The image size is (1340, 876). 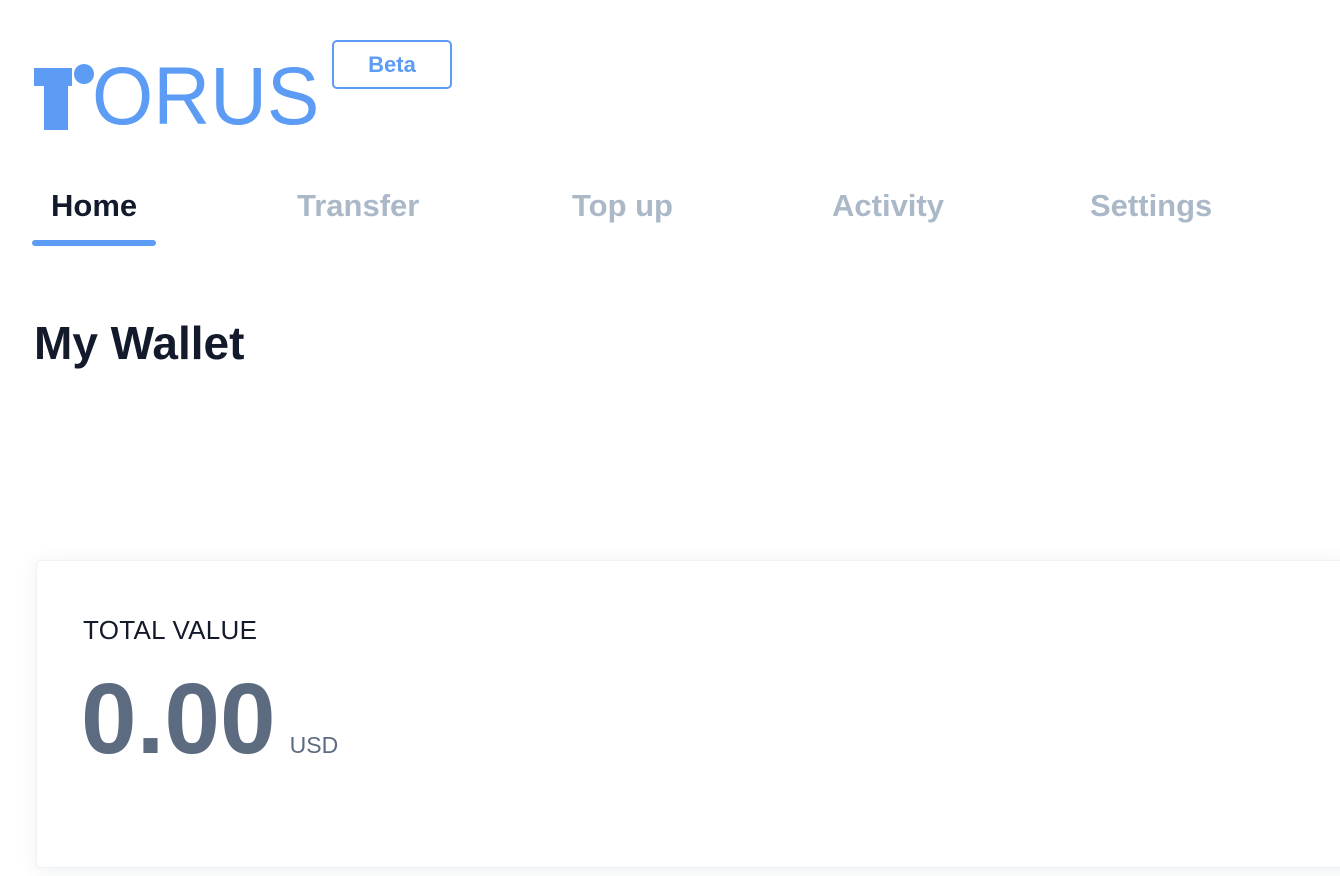 I want to click on torus-t-logo-icon, so click(x=64, y=97).